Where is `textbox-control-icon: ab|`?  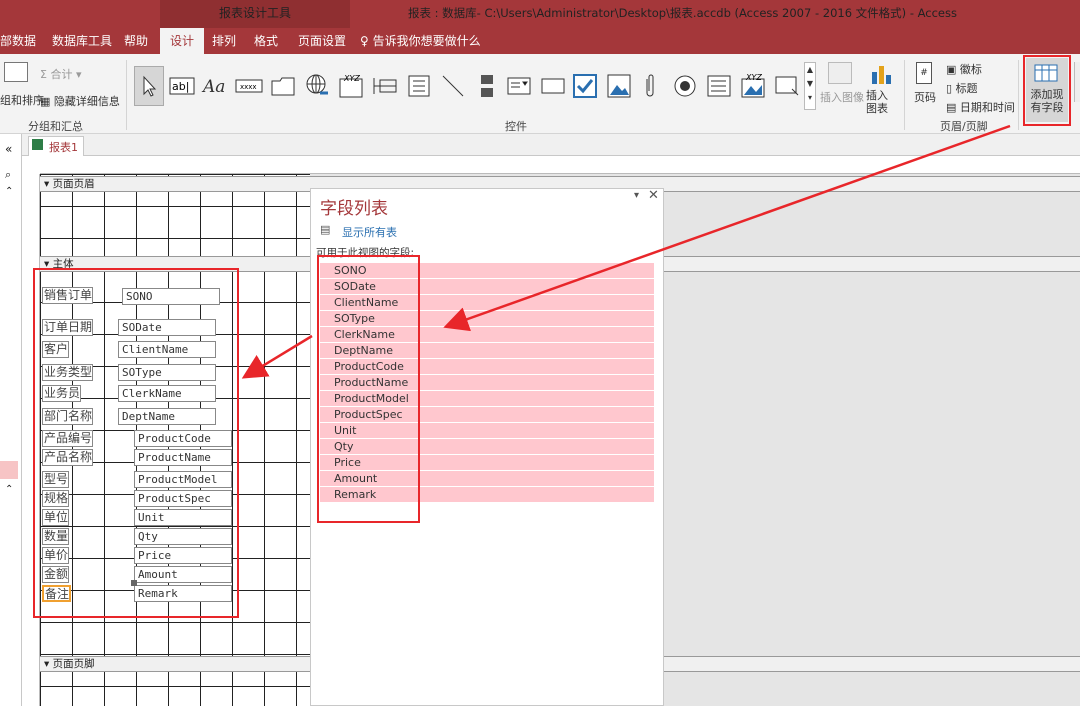 textbox-control-icon: ab| is located at coordinates (182, 86).